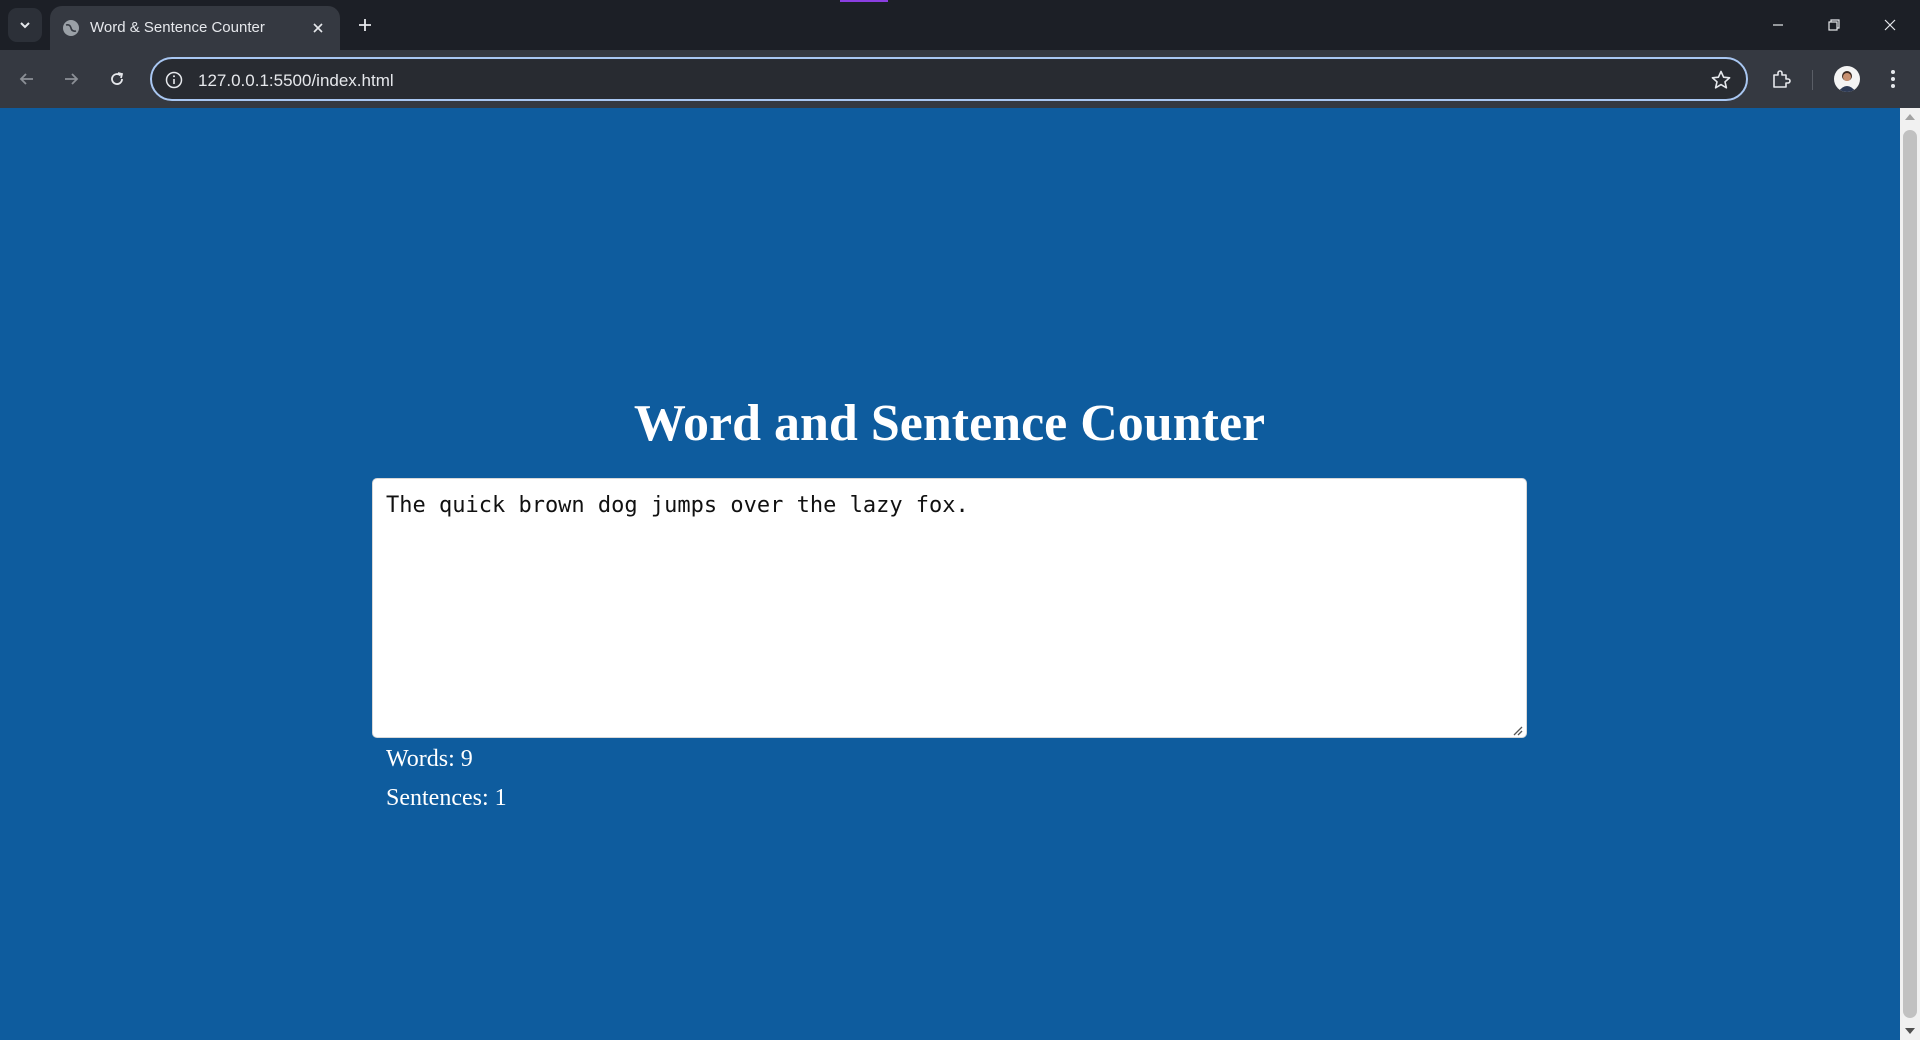 Image resolution: width=1920 pixels, height=1040 pixels. Describe the element at coordinates (1517, 730) in the screenshot. I see `resize-grip-icon` at that location.